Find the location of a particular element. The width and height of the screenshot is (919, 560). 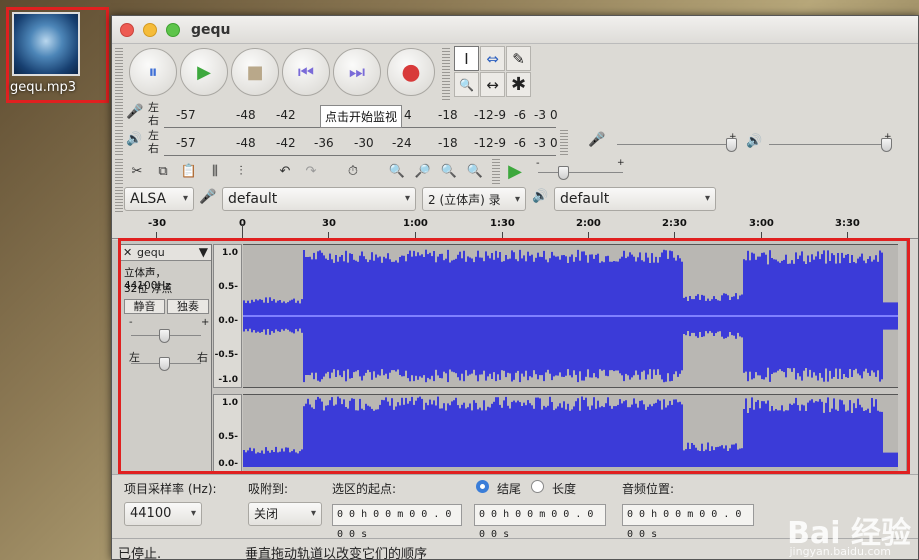

tools-grip is located at coordinates (446, 74).